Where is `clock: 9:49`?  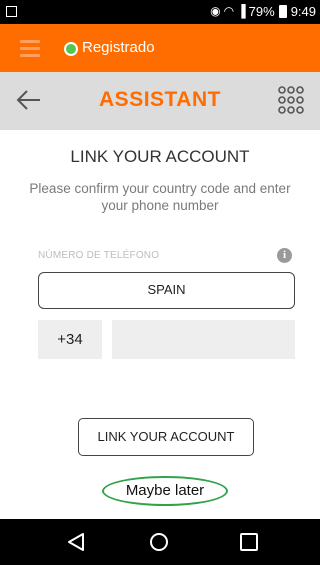 clock: 9:49 is located at coordinates (303, 11).